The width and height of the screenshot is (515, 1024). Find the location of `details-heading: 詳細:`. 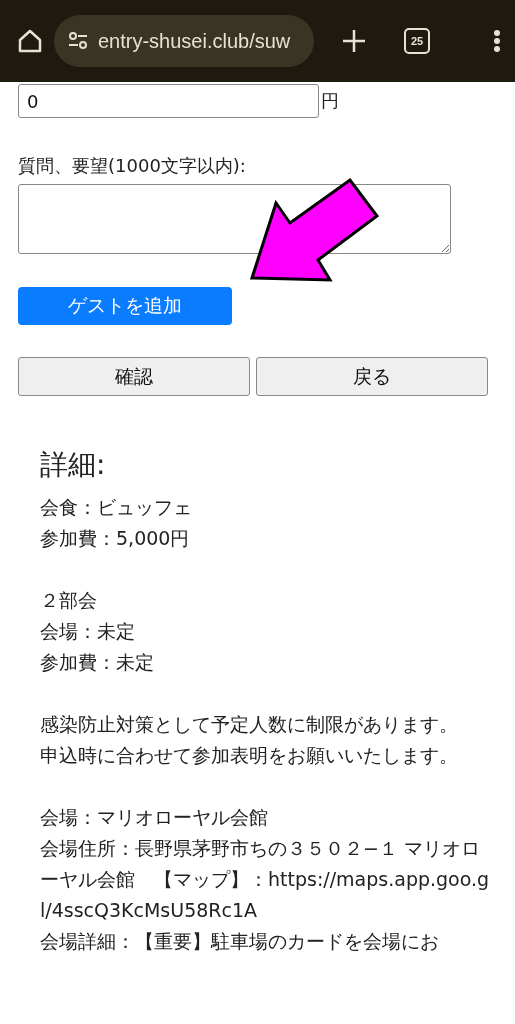

details-heading: 詳細: is located at coordinates (73, 465).